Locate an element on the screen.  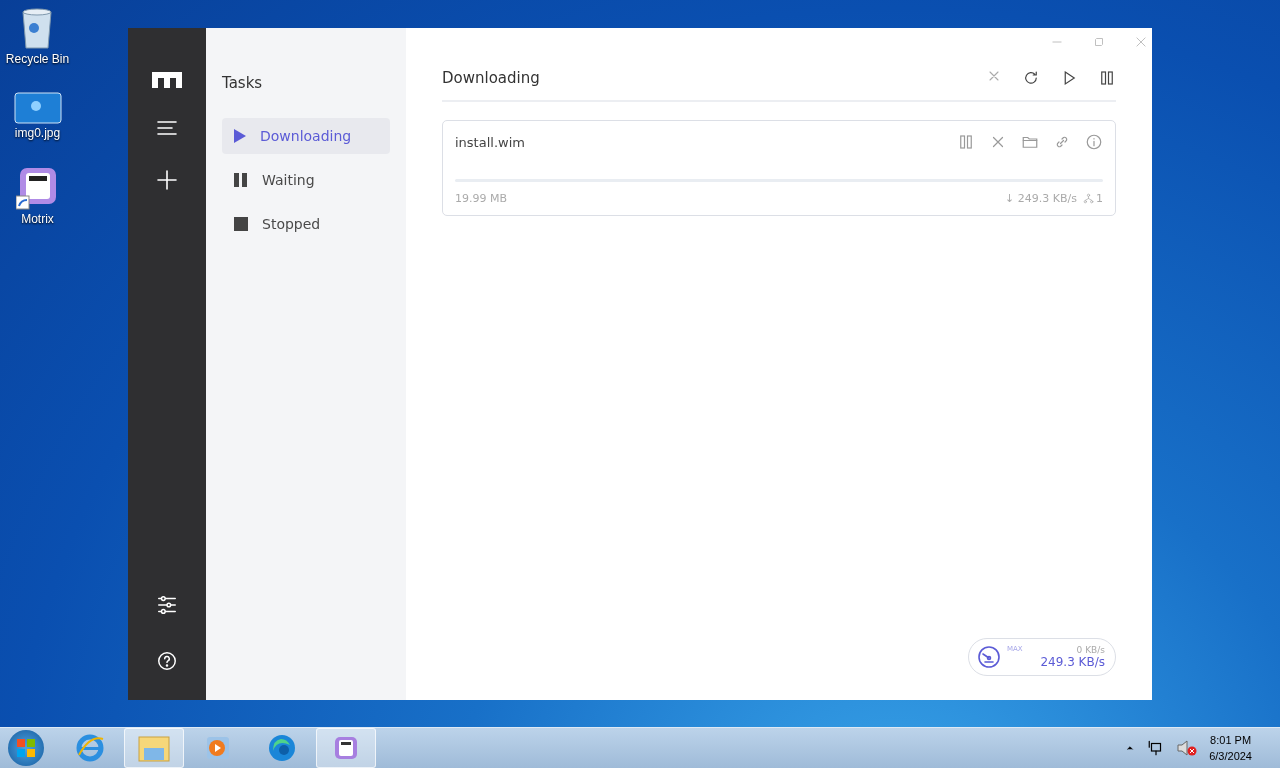
upload-speed: 0 KB/s is located at coordinates (1090, 650).